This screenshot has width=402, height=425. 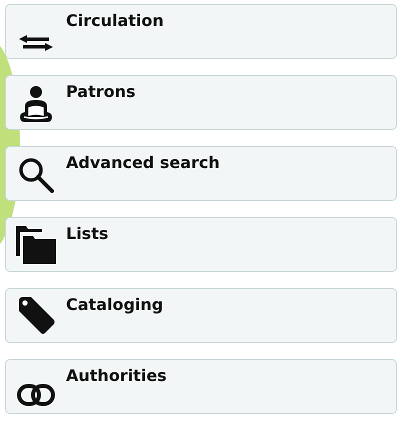 I want to click on person-reading-icon, so click(x=36, y=104).